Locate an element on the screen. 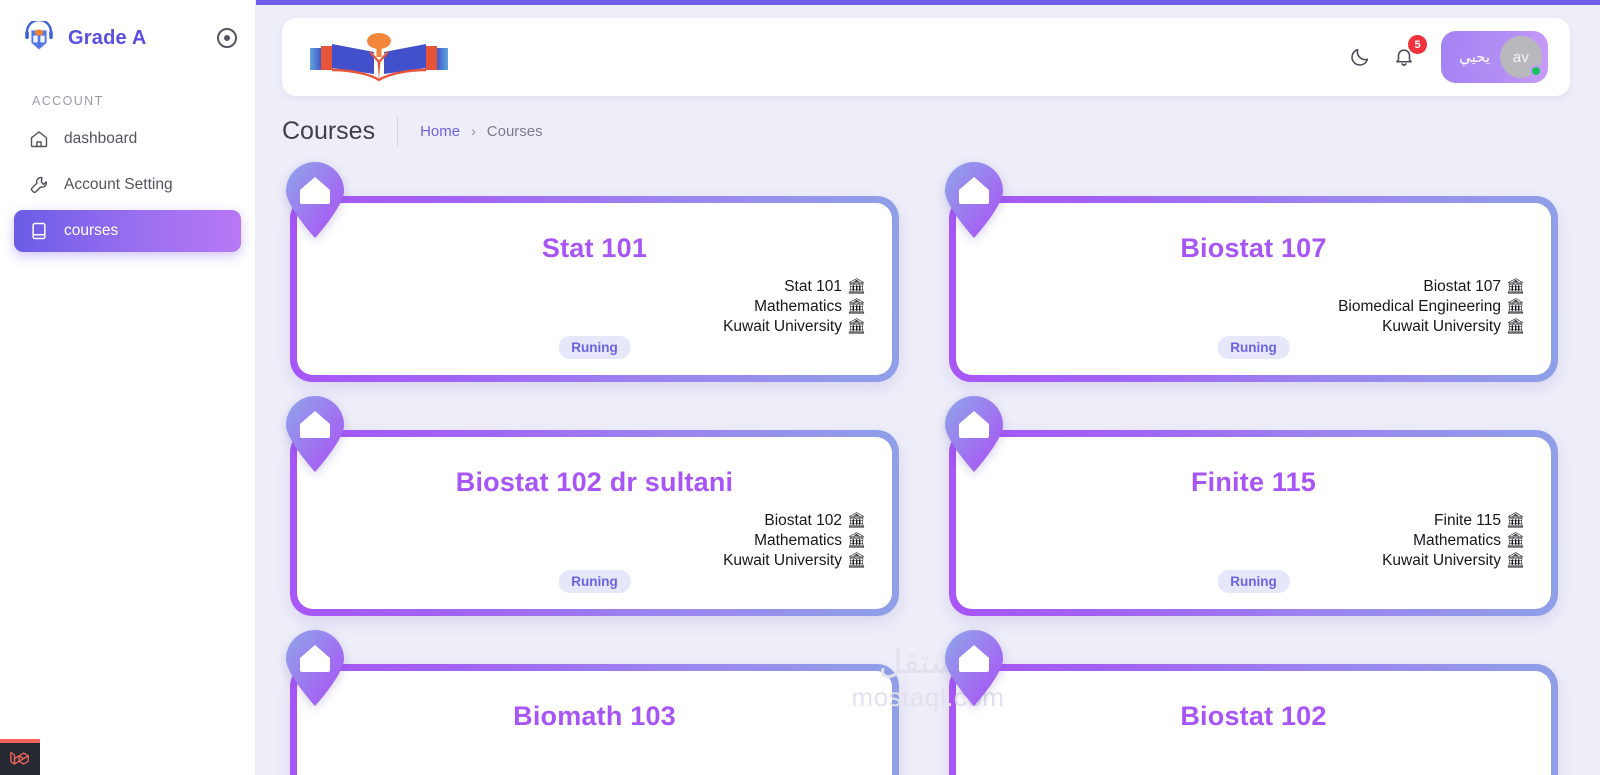 The image size is (1600, 775). top-accent-bar is located at coordinates (928, 2).